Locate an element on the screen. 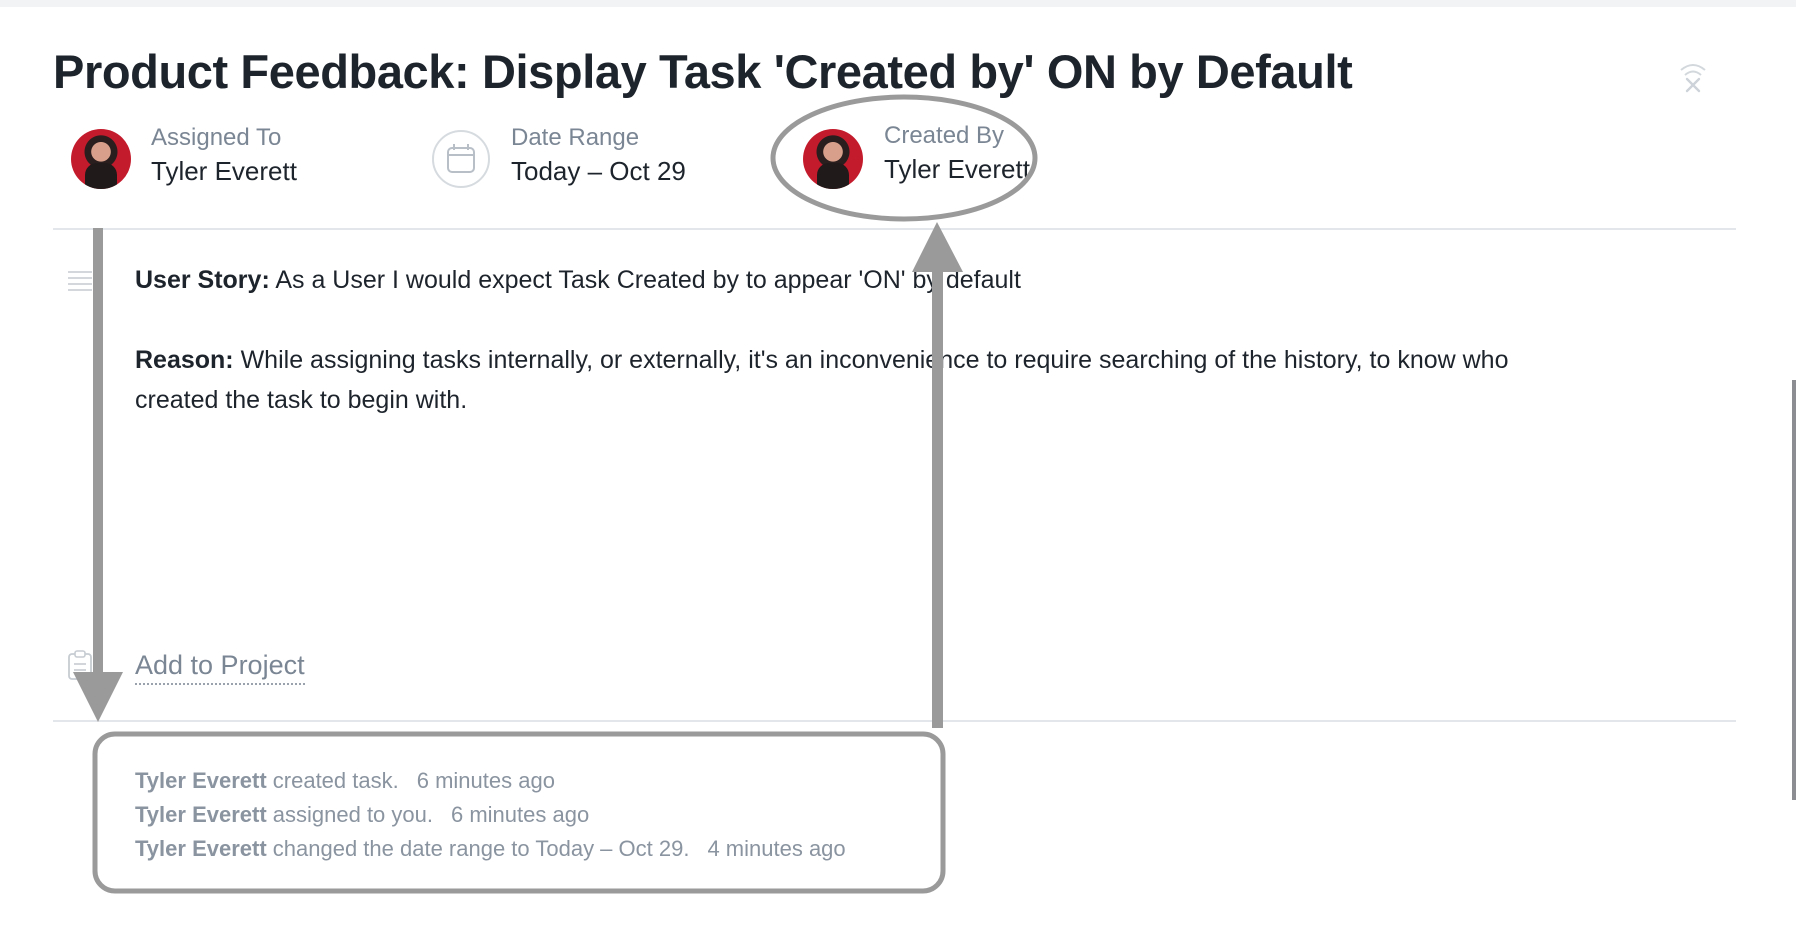 The width and height of the screenshot is (1796, 937). assigned-to-label: Assigned To is located at coordinates (216, 137).